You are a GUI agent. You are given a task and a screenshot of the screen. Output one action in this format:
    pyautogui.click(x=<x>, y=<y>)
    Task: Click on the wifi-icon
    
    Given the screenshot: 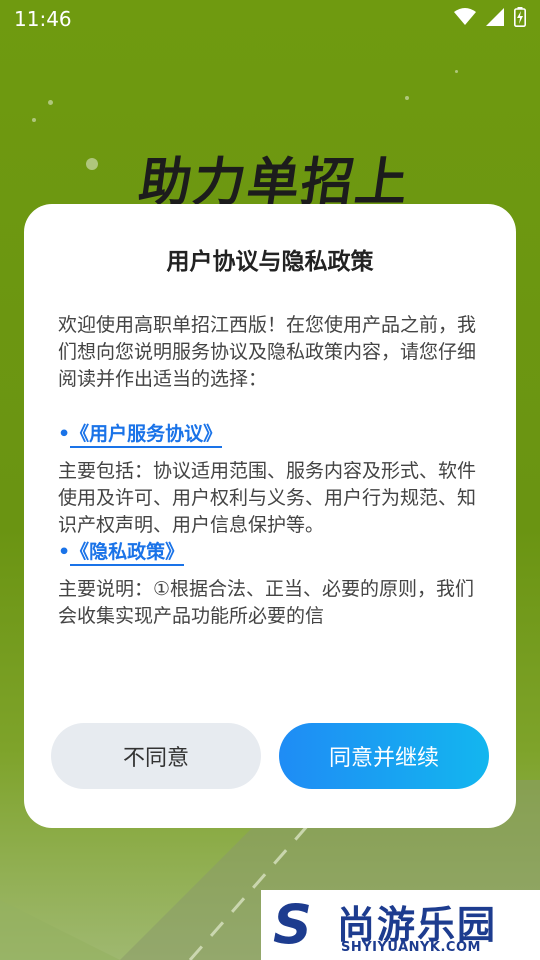 What is the action you would take?
    pyautogui.click(x=465, y=16)
    